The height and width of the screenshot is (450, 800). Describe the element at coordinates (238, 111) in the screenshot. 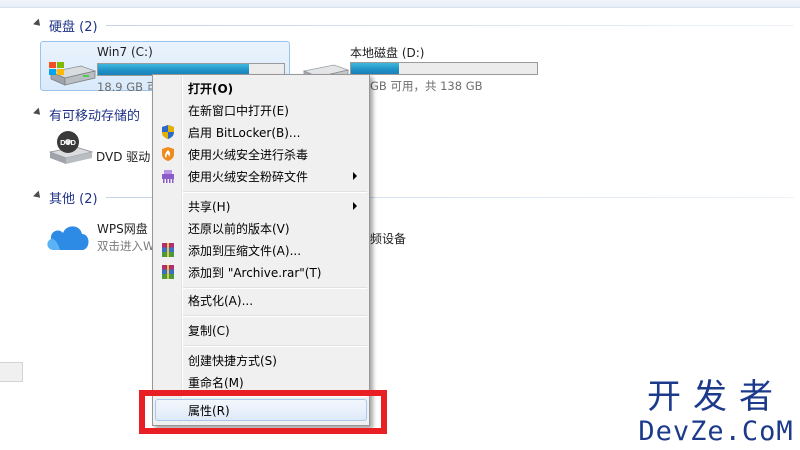

I see `menu-item-label: 在新窗口中打开(E)` at that location.